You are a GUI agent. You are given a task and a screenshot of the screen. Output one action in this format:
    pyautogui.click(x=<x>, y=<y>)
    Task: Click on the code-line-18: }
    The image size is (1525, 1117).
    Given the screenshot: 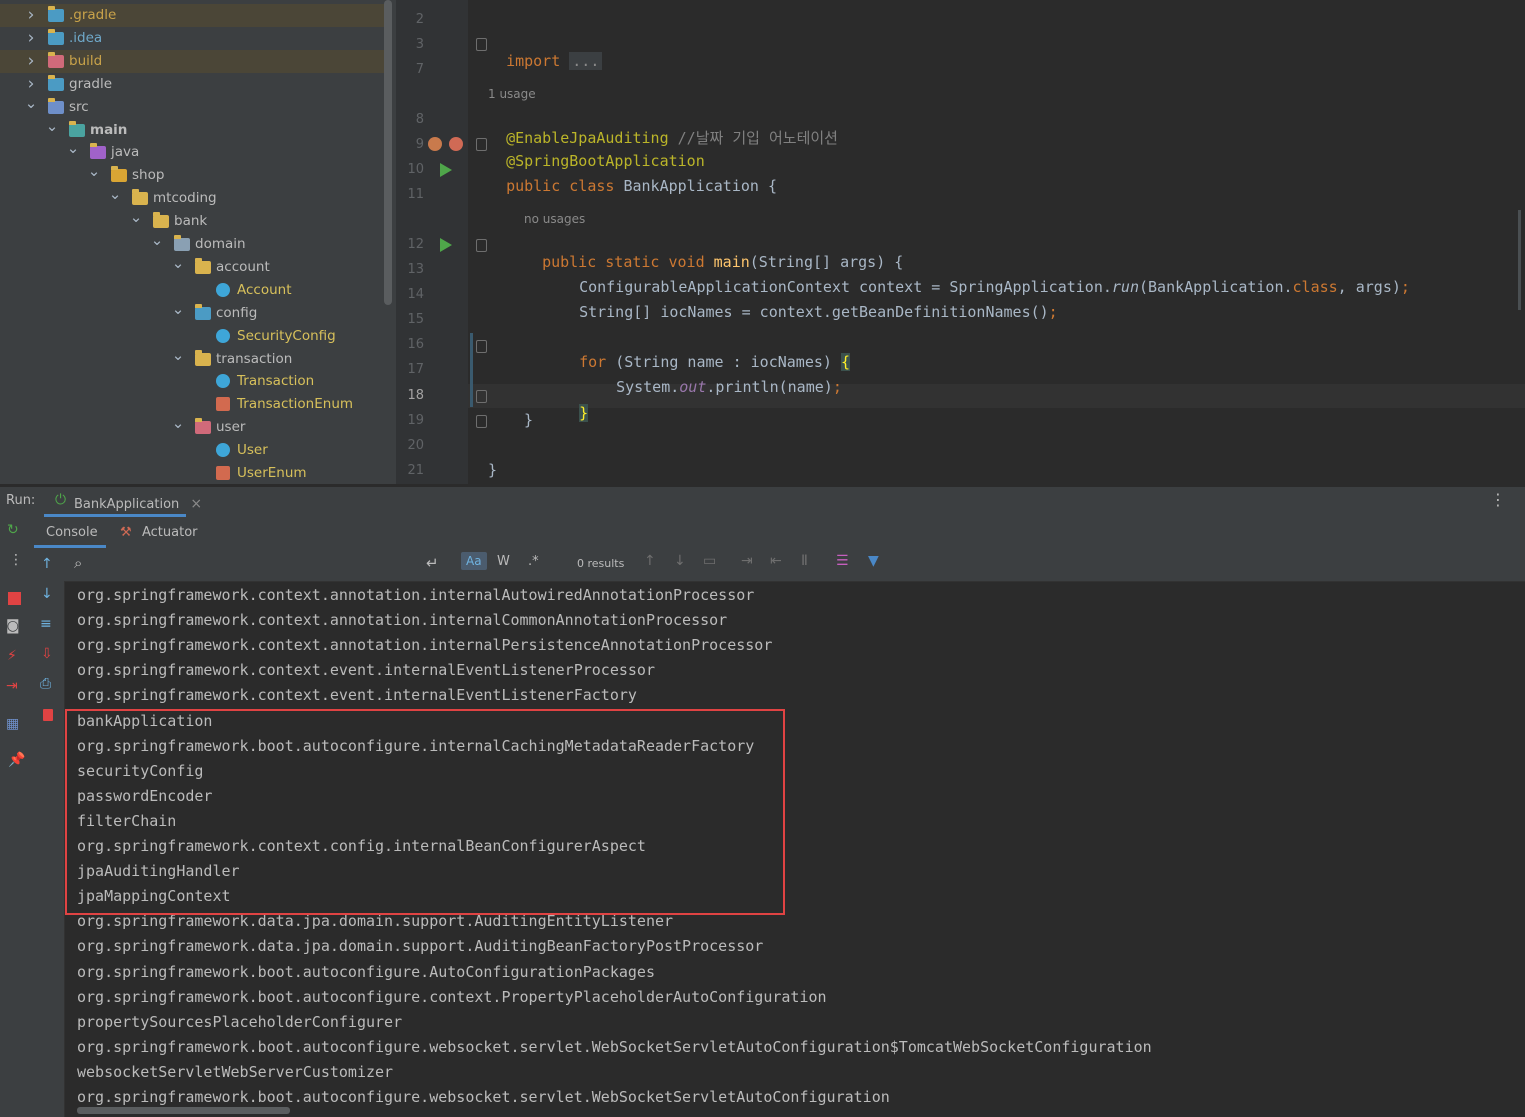 What is the action you would take?
    pyautogui.click(x=575, y=404)
    